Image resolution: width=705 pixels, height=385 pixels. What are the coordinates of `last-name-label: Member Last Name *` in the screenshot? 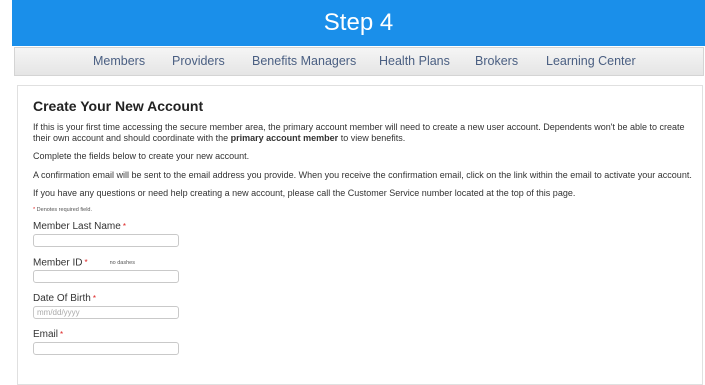 It's located at (367, 227).